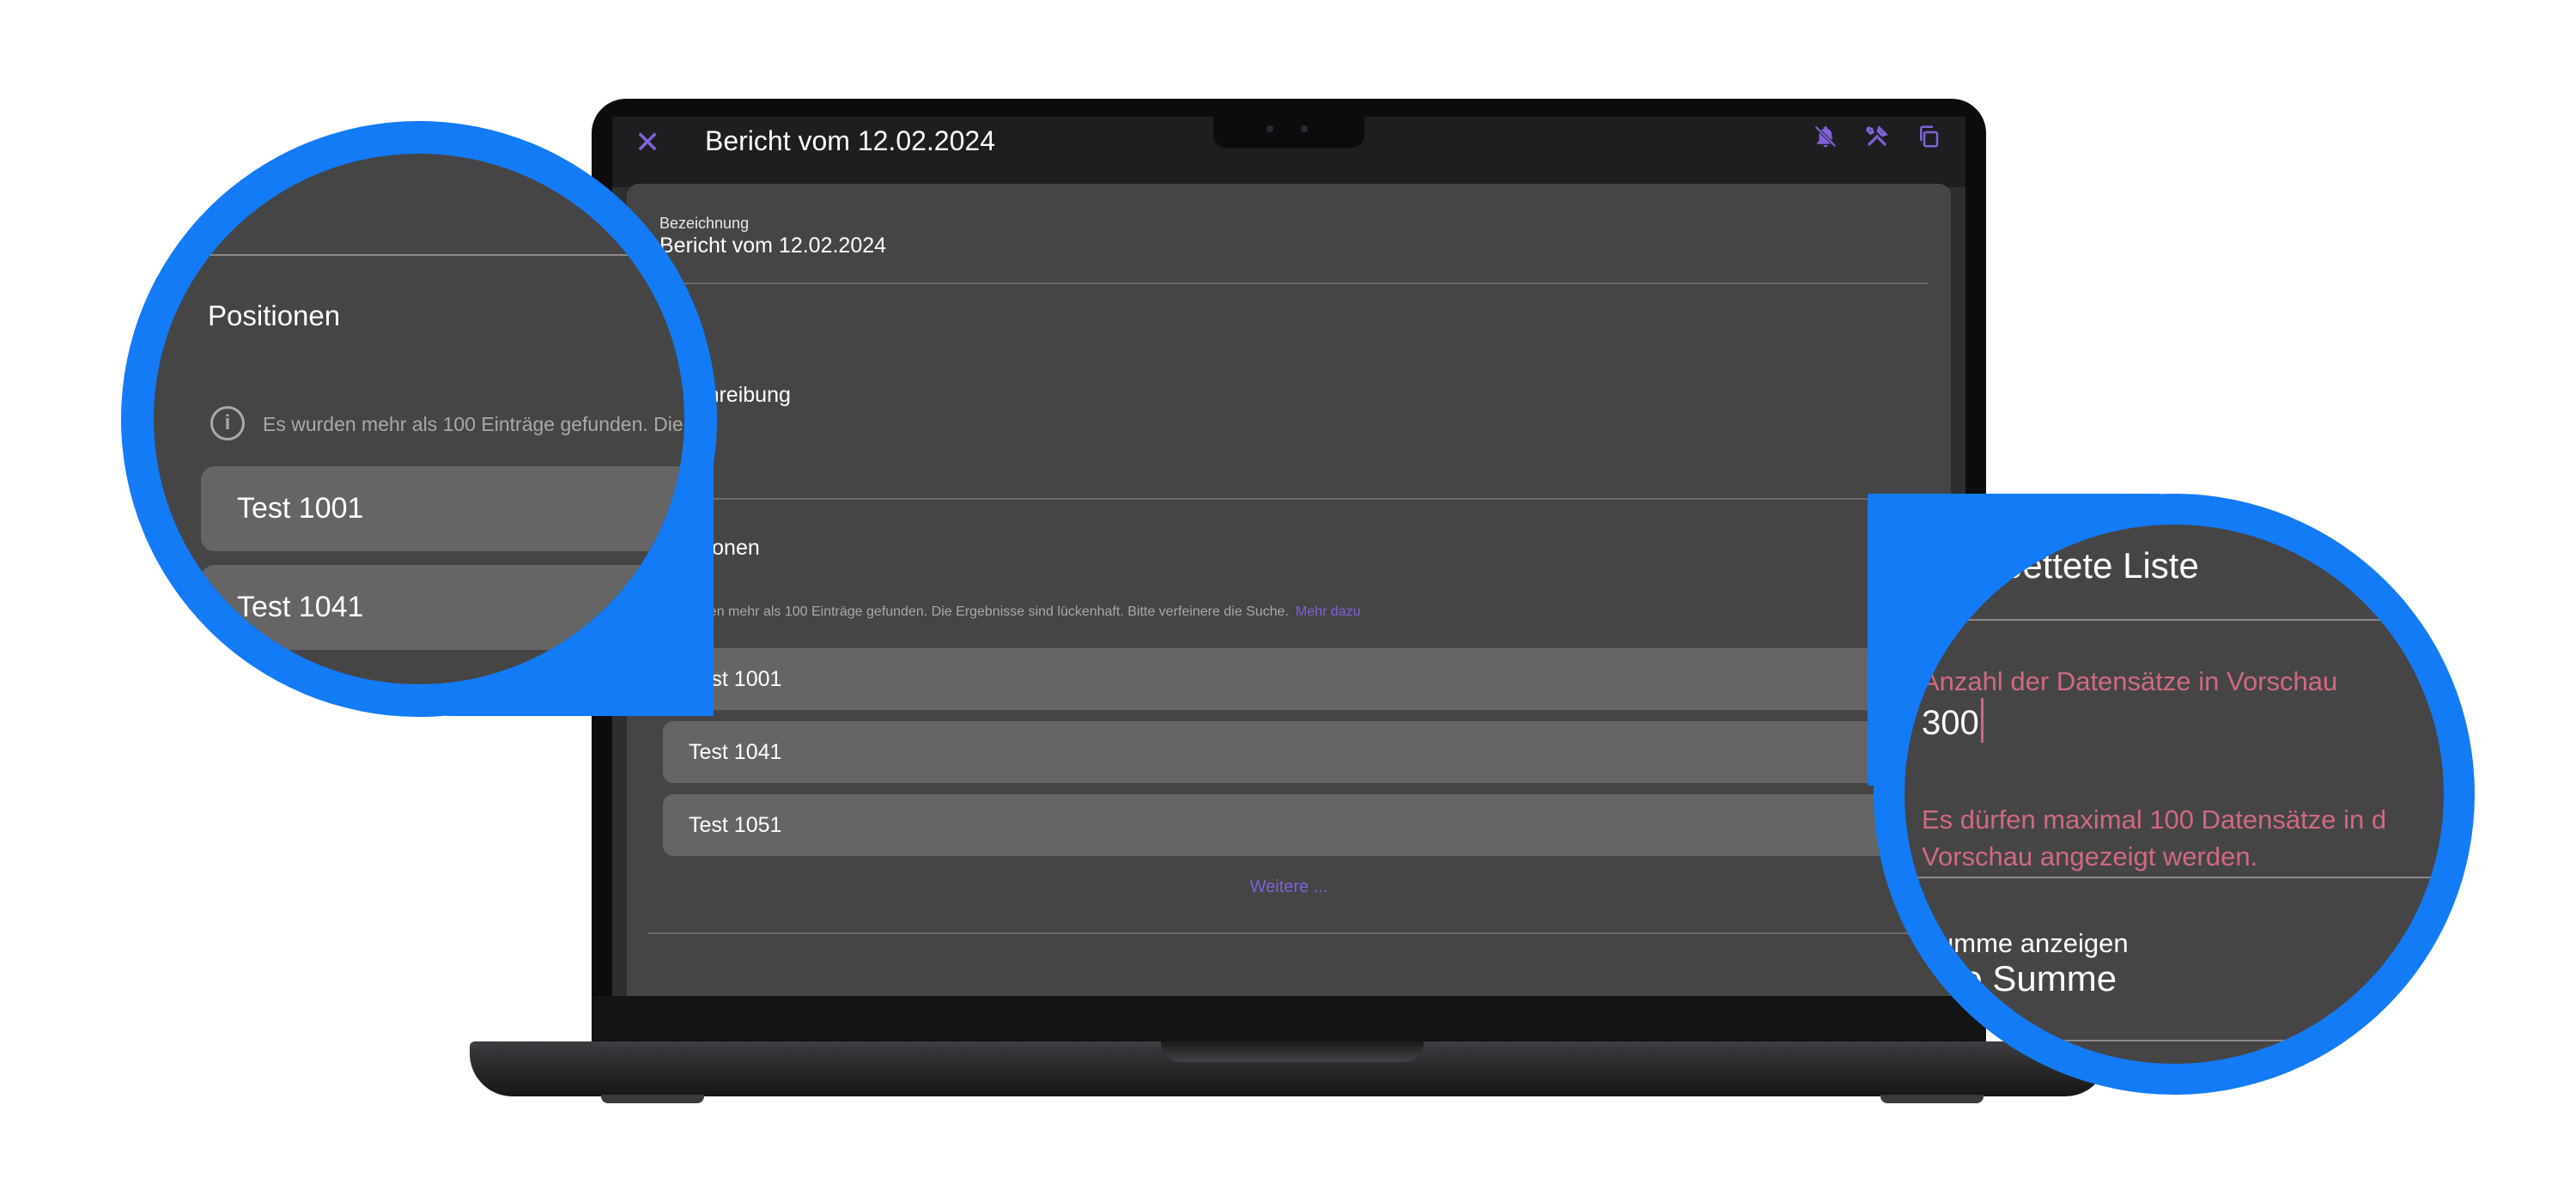  I want to click on camera-notch, so click(1288, 132).